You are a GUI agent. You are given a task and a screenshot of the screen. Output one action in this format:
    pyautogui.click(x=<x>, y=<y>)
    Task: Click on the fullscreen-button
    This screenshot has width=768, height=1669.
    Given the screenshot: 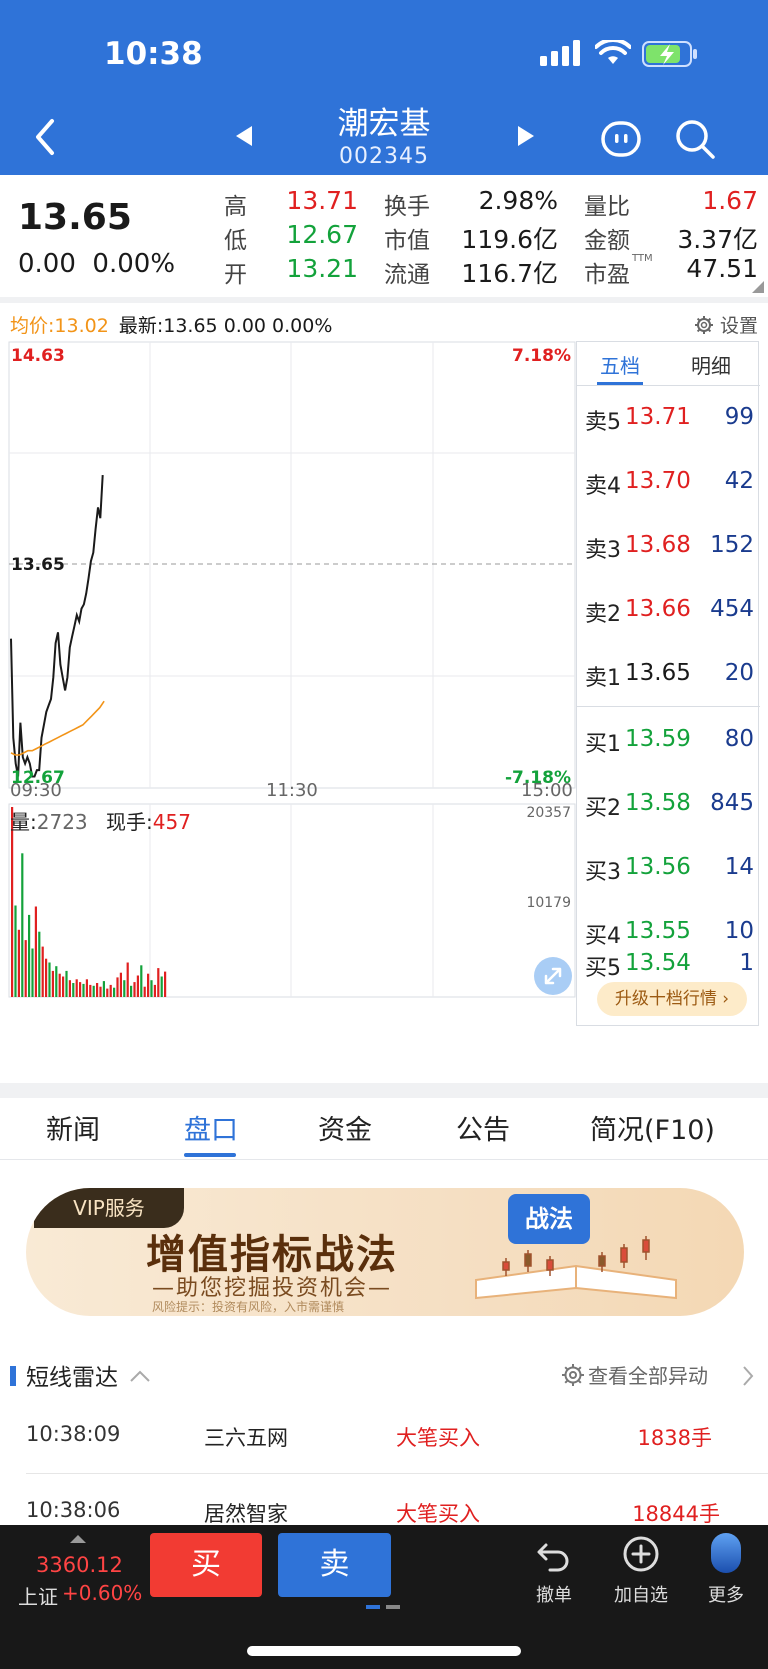 What is the action you would take?
    pyautogui.click(x=553, y=976)
    